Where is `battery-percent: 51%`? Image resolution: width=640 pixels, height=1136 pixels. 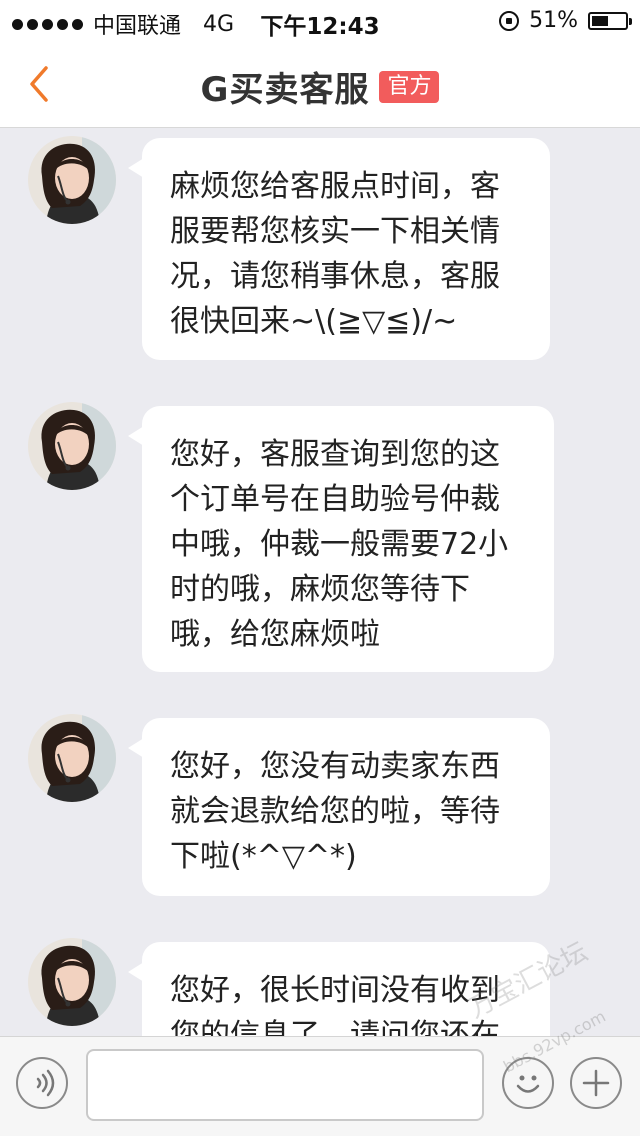
battery-percent: 51% is located at coordinates (553, 20).